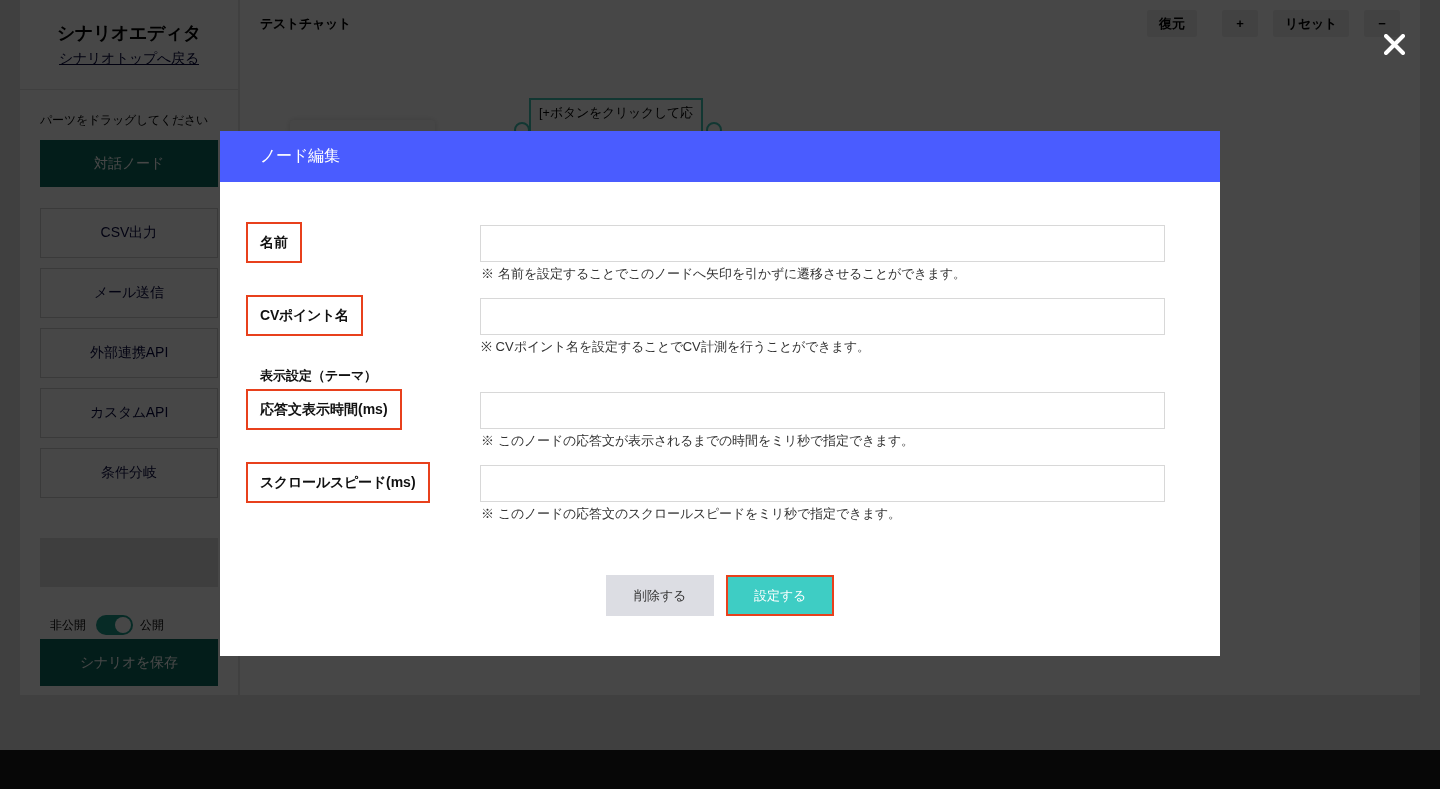 The image size is (1440, 789). What do you see at coordinates (338, 482) in the screenshot?
I see `field-label: スクロールスピード(ms)` at bounding box center [338, 482].